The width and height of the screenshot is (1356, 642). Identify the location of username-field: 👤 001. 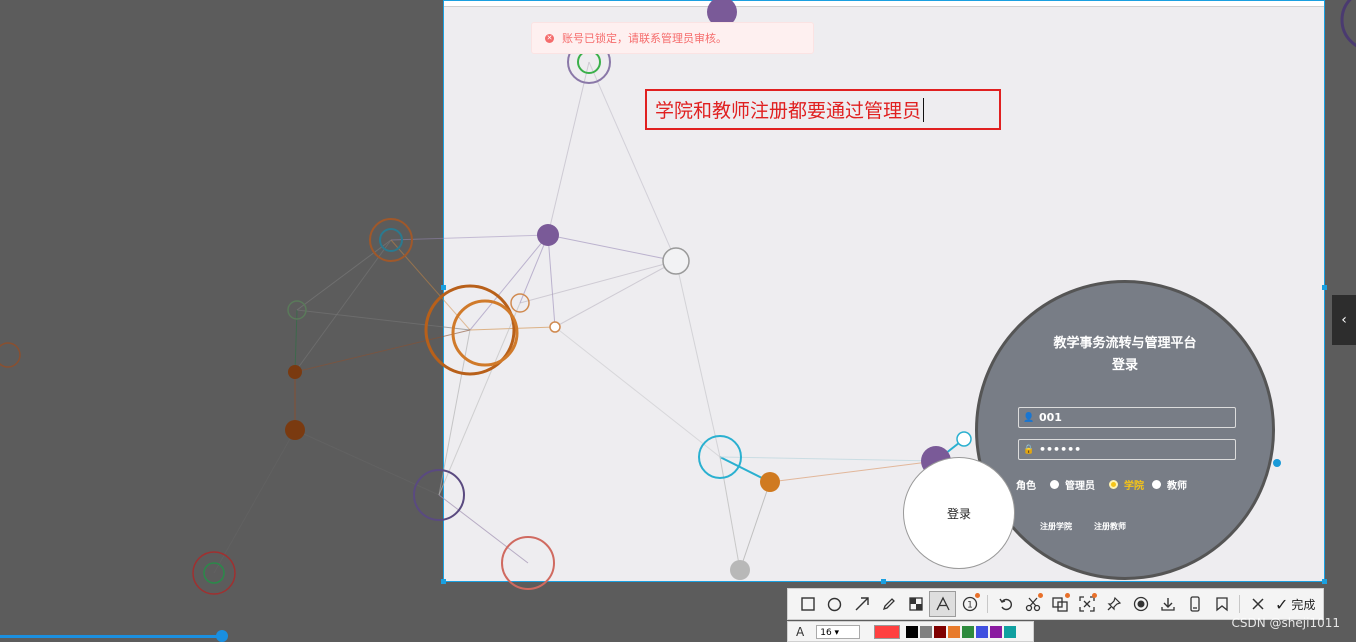
(1127, 417).